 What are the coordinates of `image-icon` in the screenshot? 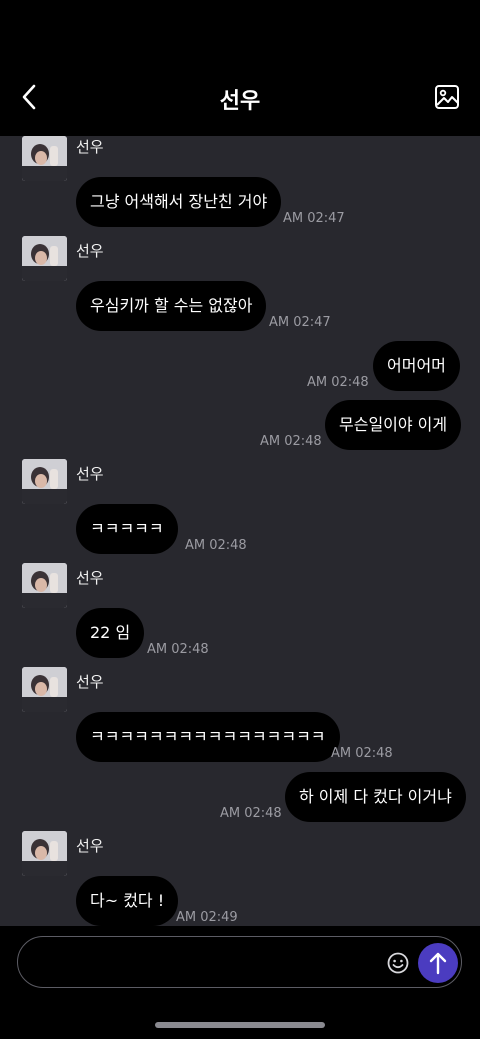 It's located at (447, 97).